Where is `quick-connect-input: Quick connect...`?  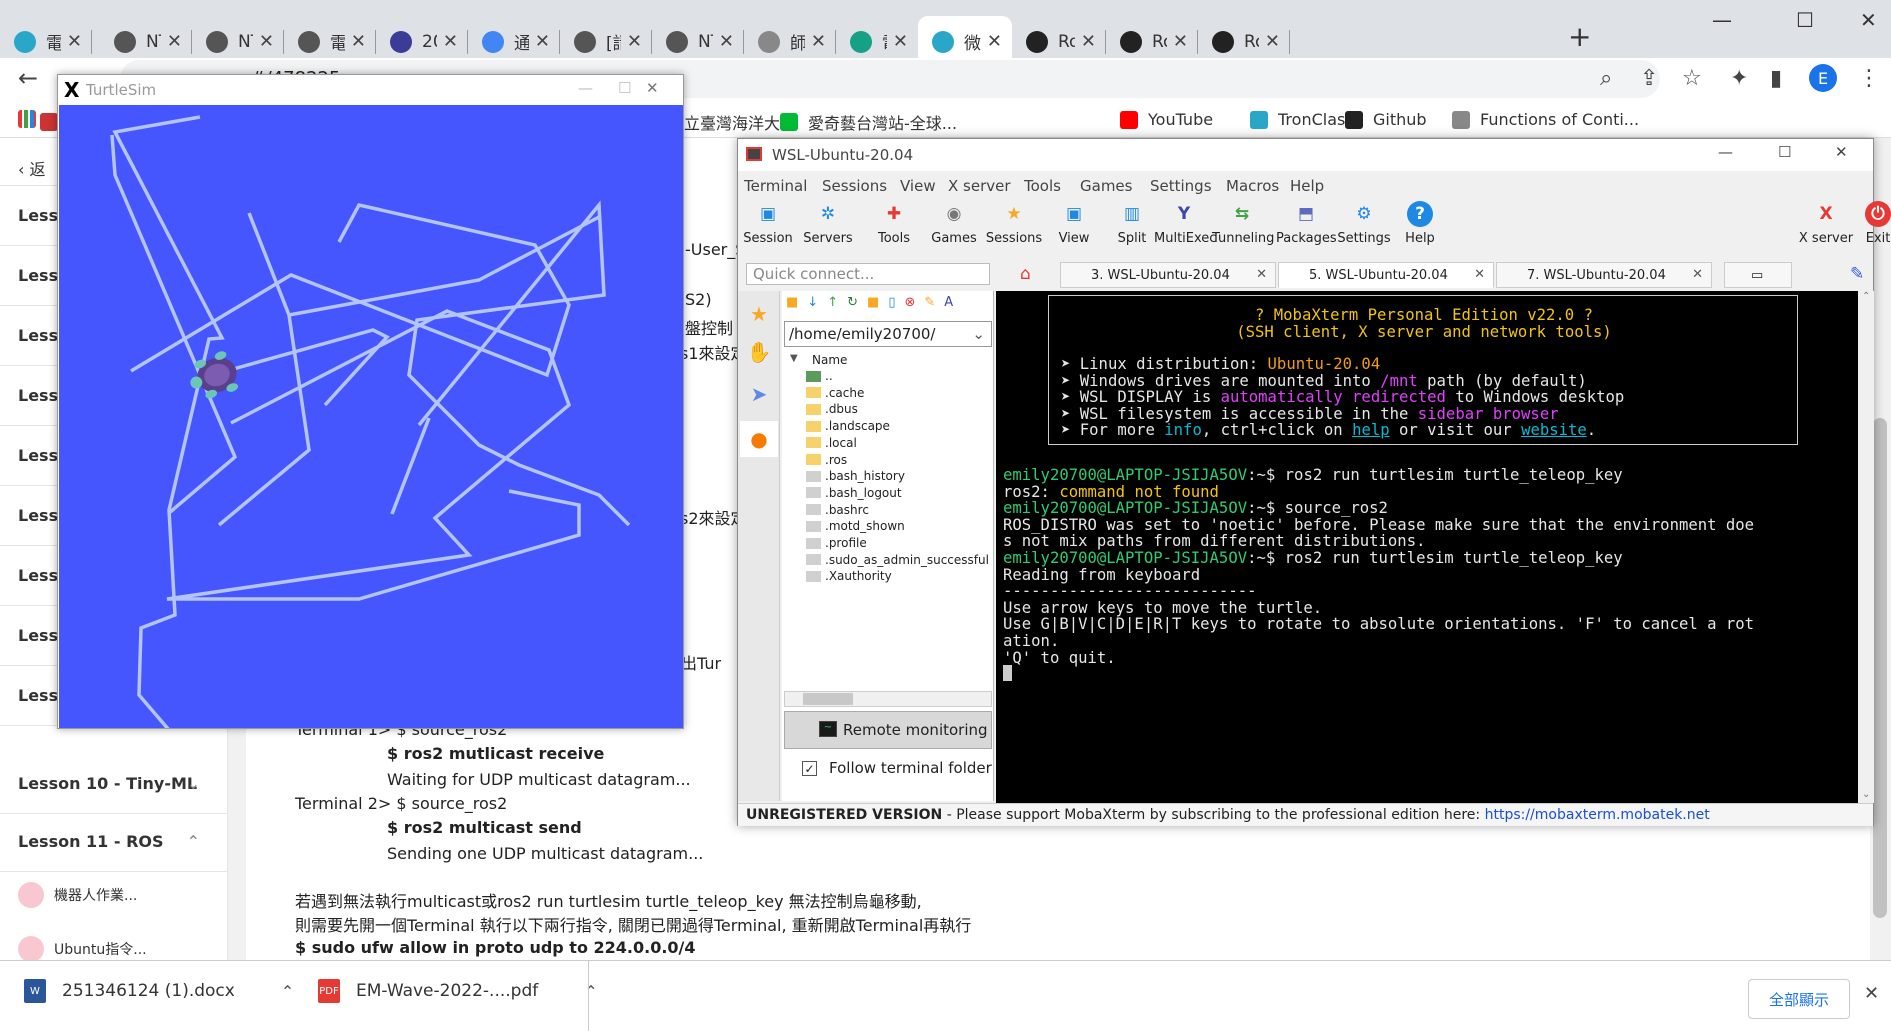 quick-connect-input: Quick connect... is located at coordinates (868, 274).